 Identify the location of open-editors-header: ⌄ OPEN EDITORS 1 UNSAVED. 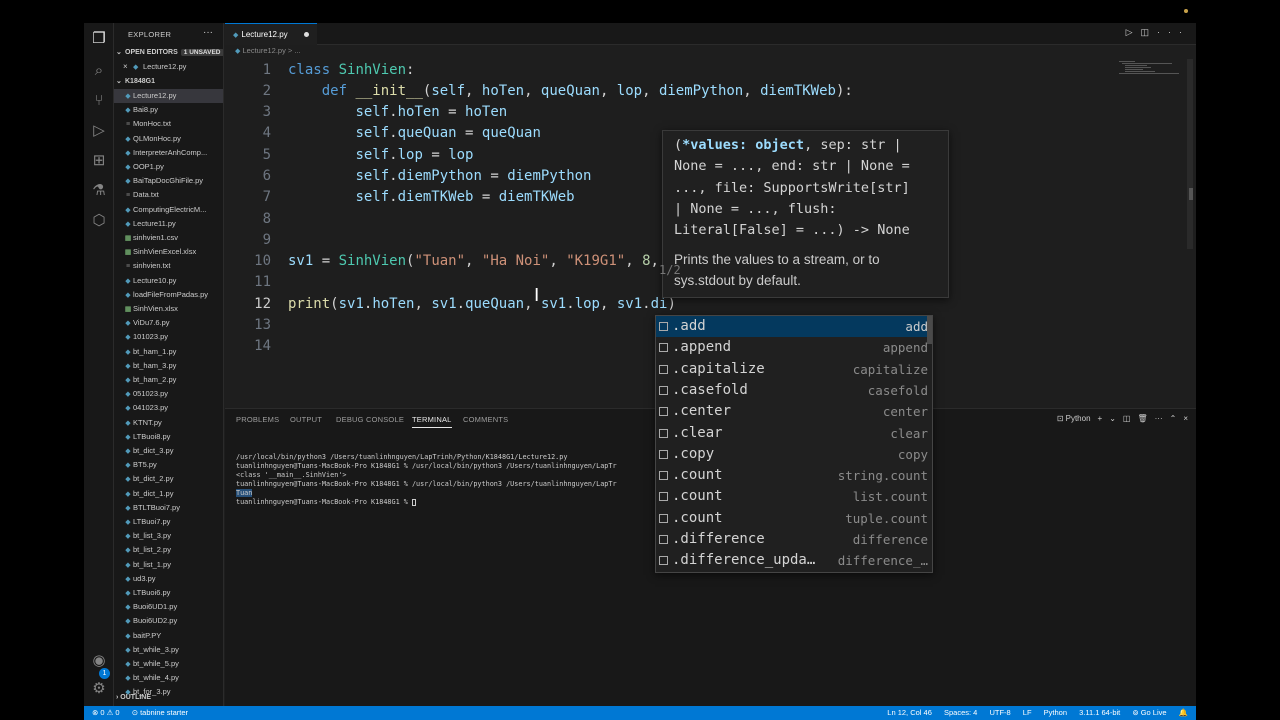
(169, 52).